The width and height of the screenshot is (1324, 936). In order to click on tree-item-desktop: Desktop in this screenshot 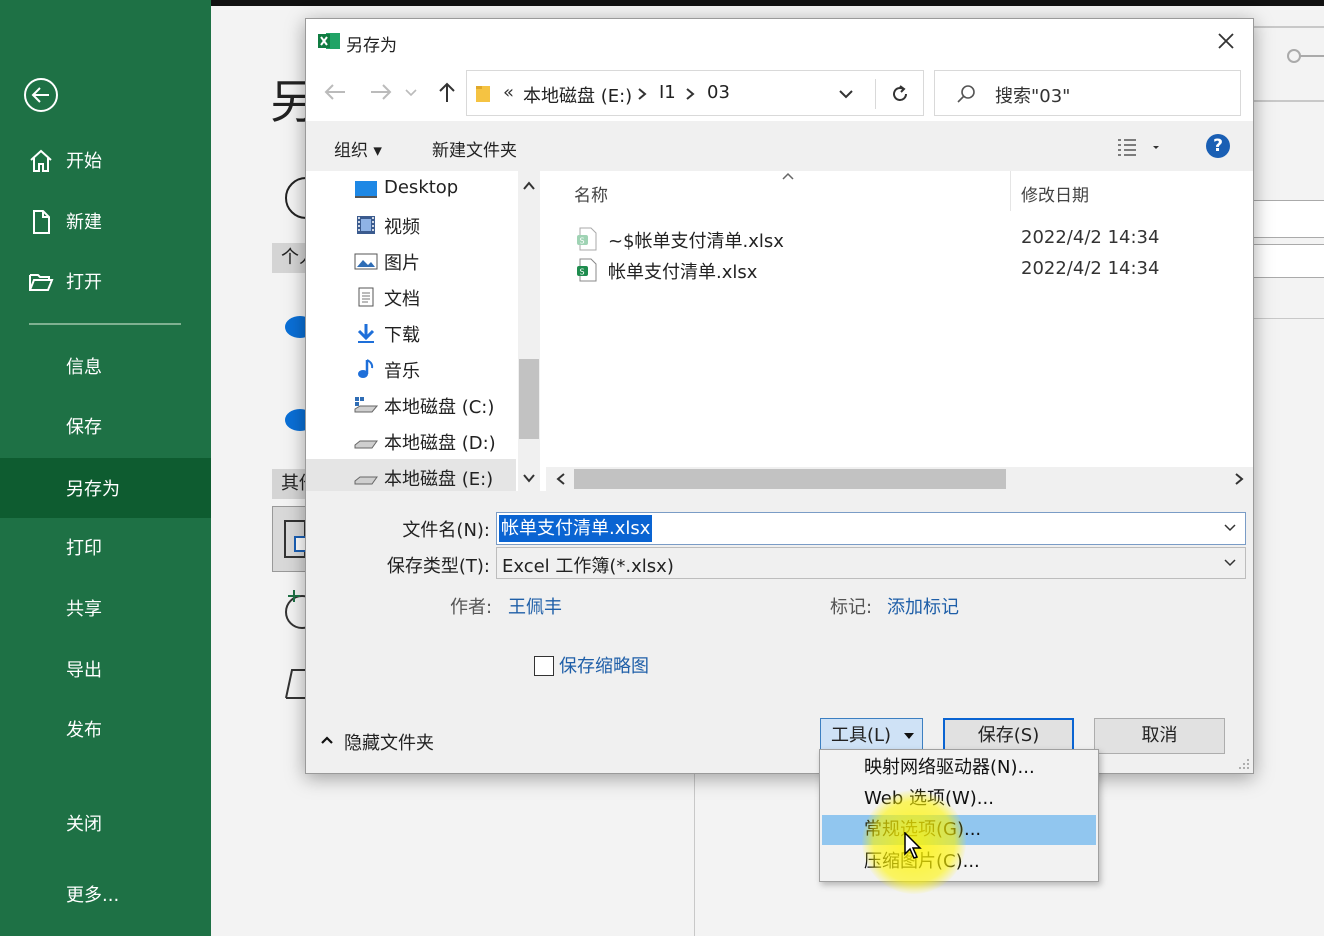, I will do `click(411, 189)`.